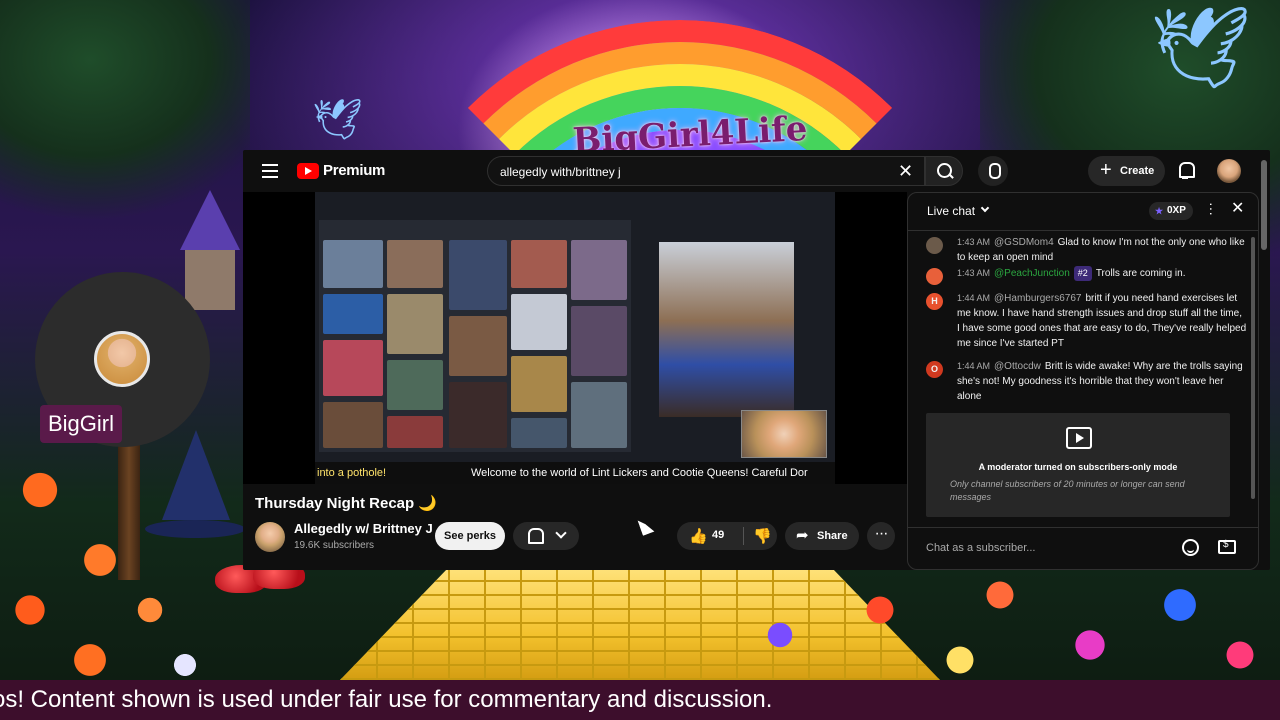  What do you see at coordinates (934, 369) in the screenshot?
I see `chat-avatar: O` at bounding box center [934, 369].